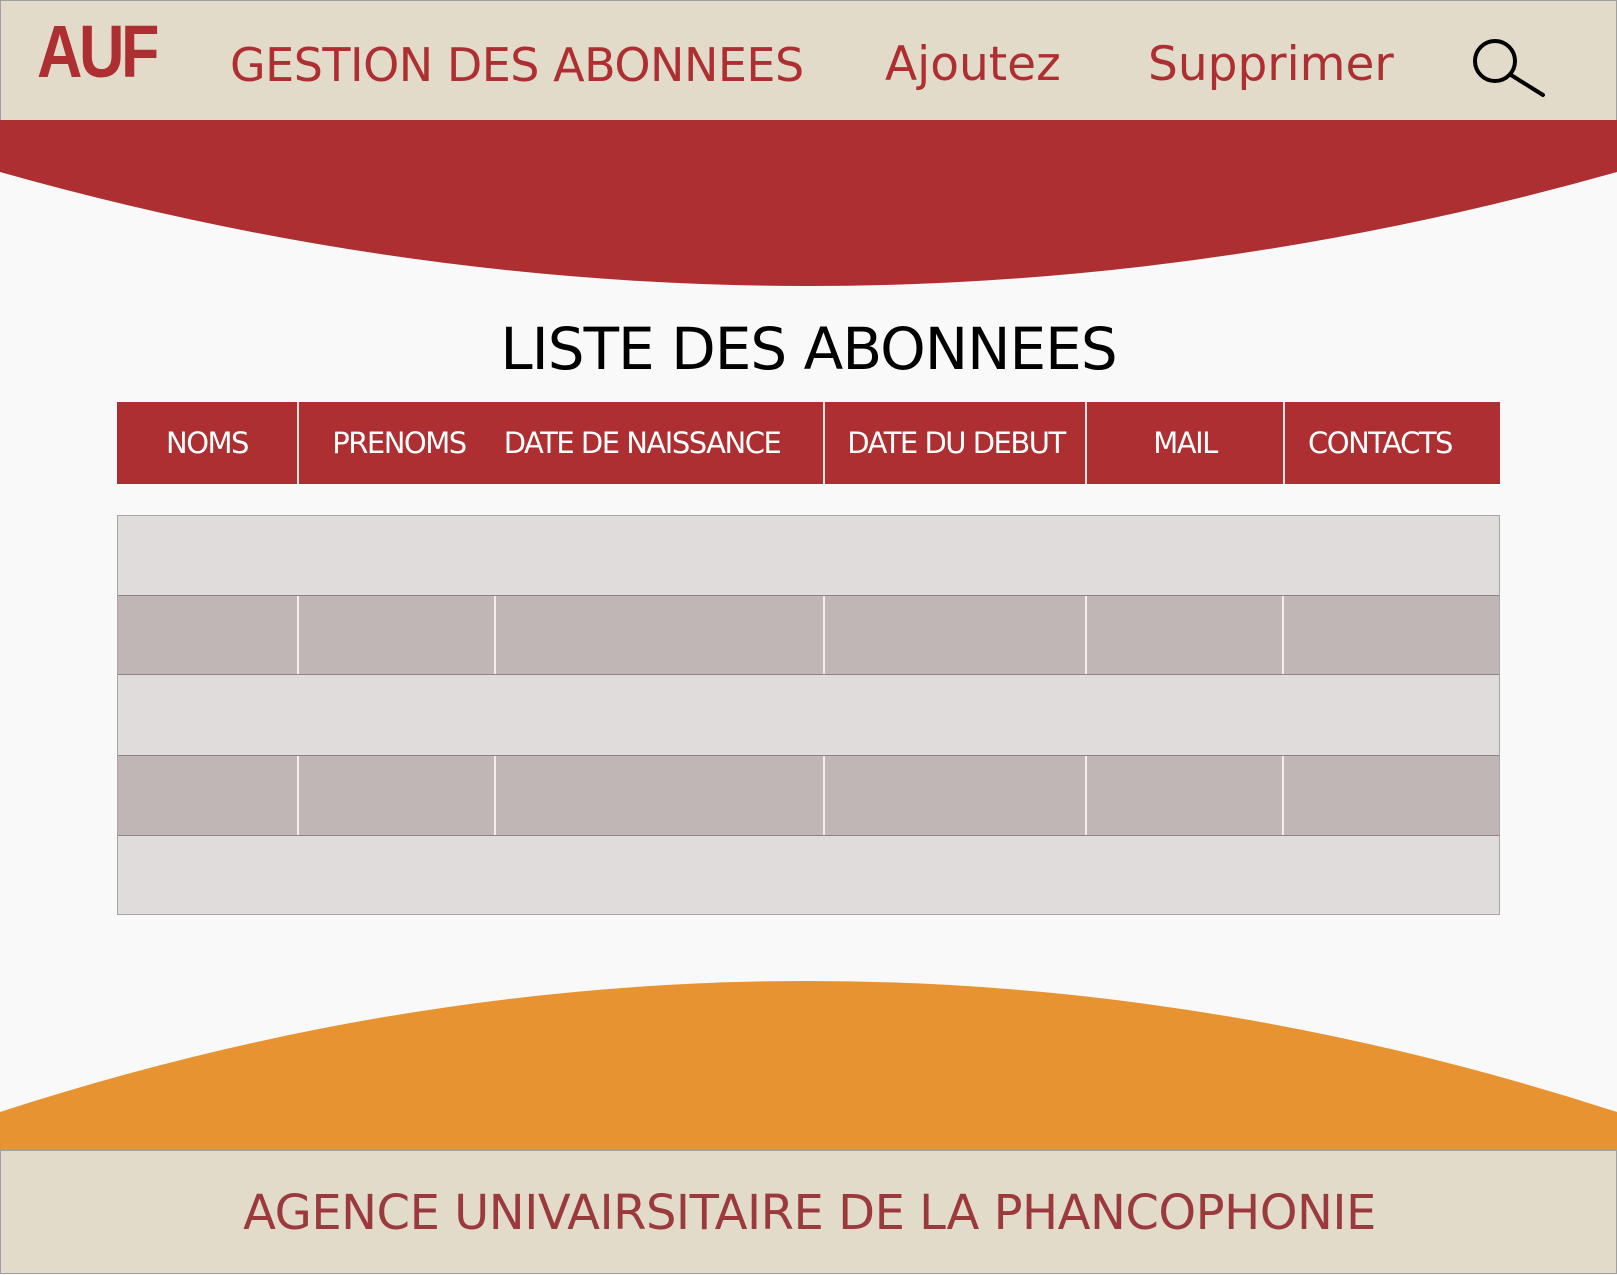  I want to click on column-header-date-debut: DATE DU DEBUT, so click(956, 443).